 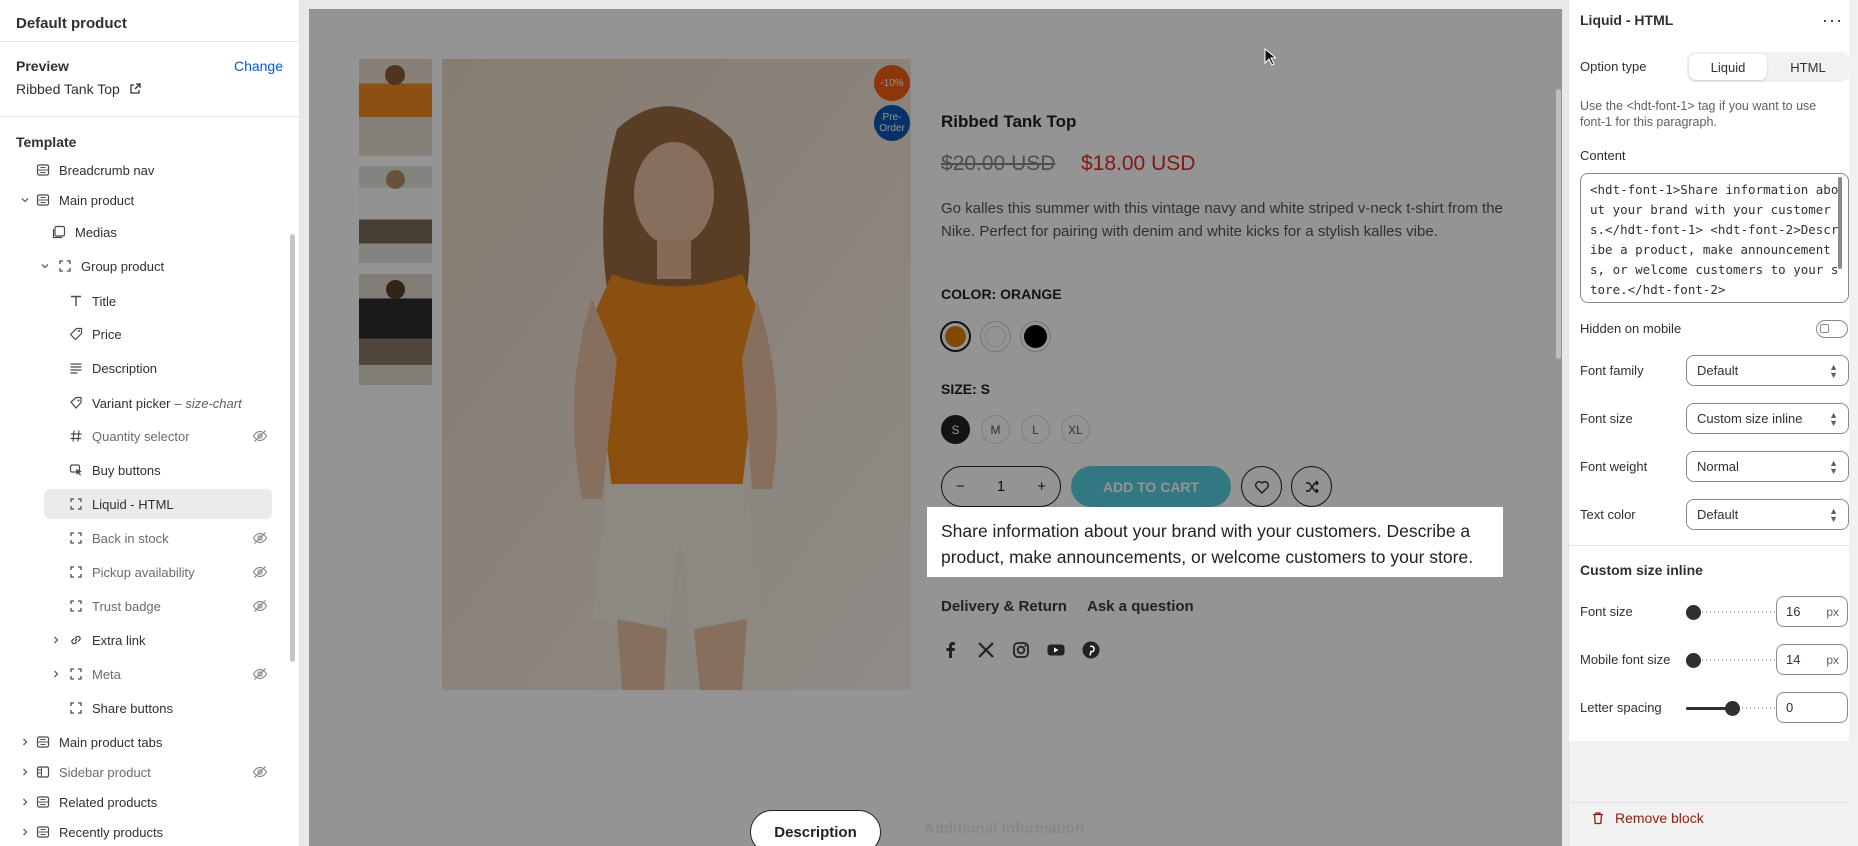 What do you see at coordinates (986, 650) in the screenshot?
I see `x-twitter-icon` at bounding box center [986, 650].